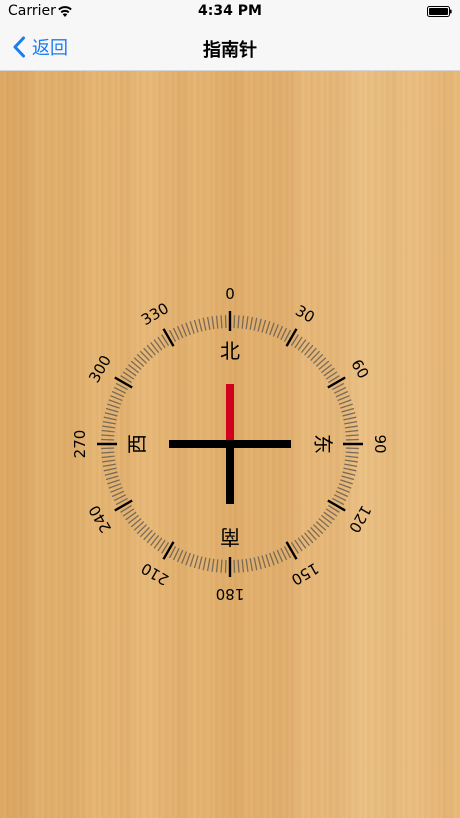 The height and width of the screenshot is (818, 460). What do you see at coordinates (100, 369) in the screenshot?
I see `degree-label-300: 300` at bounding box center [100, 369].